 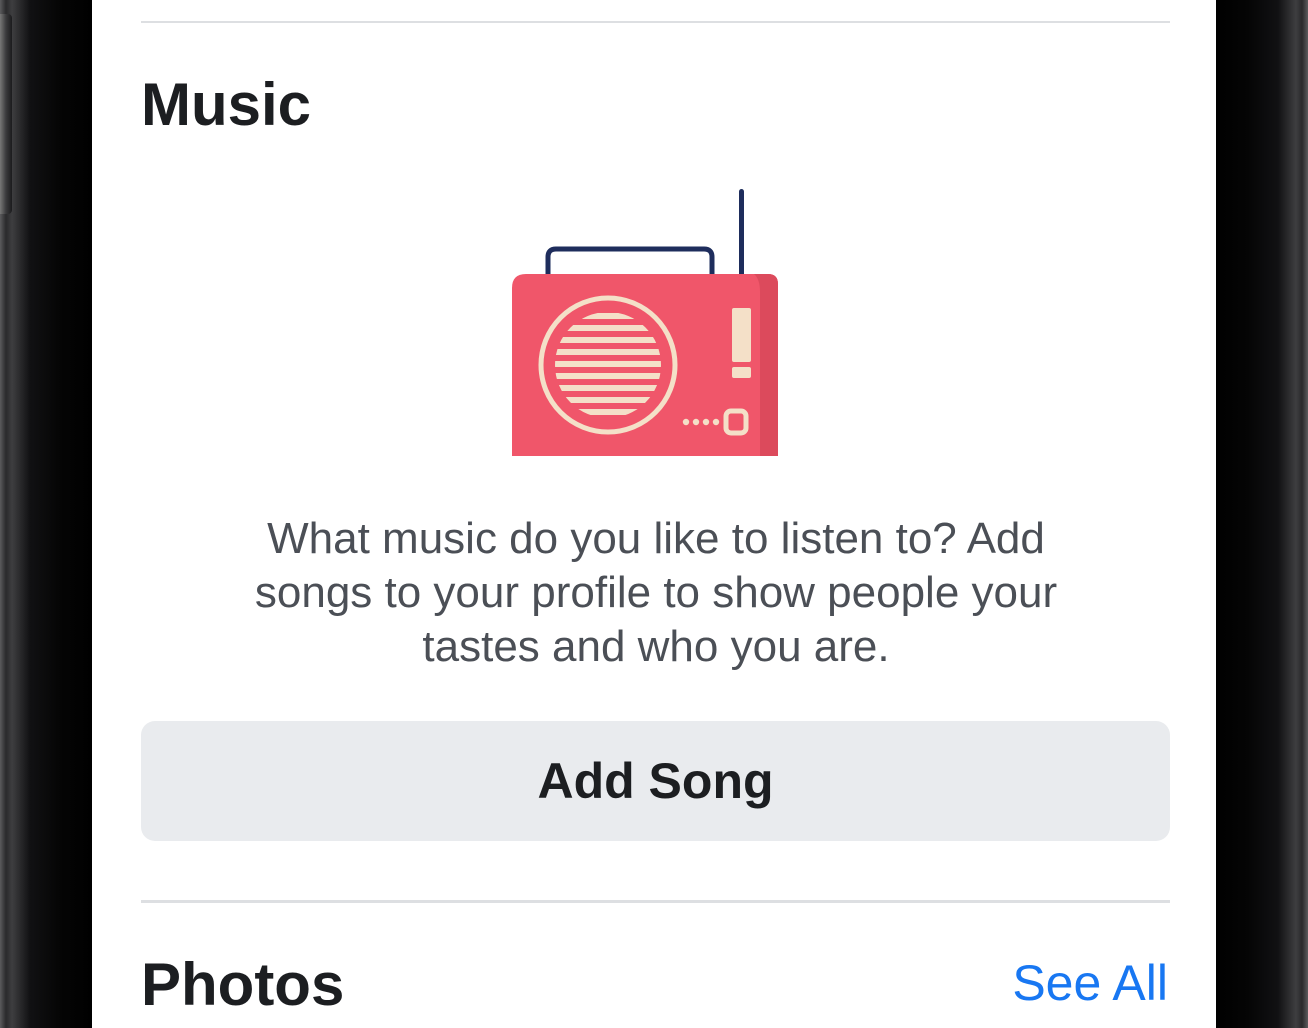 I want to click on phone-frame-left, so click(x=46, y=514).